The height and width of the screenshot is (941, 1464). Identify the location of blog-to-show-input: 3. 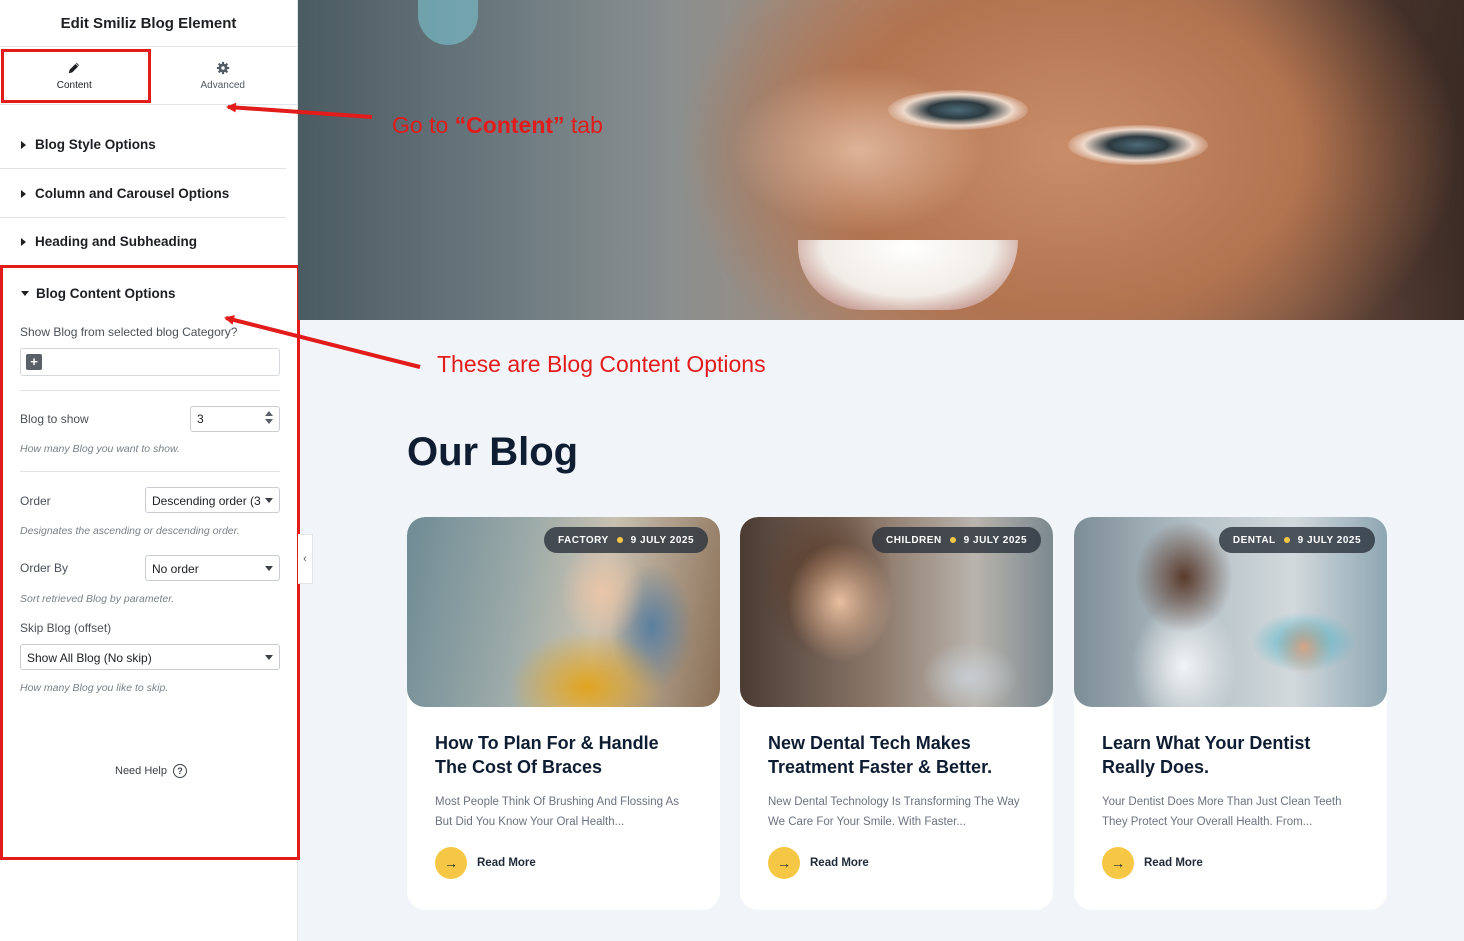
(235, 419).